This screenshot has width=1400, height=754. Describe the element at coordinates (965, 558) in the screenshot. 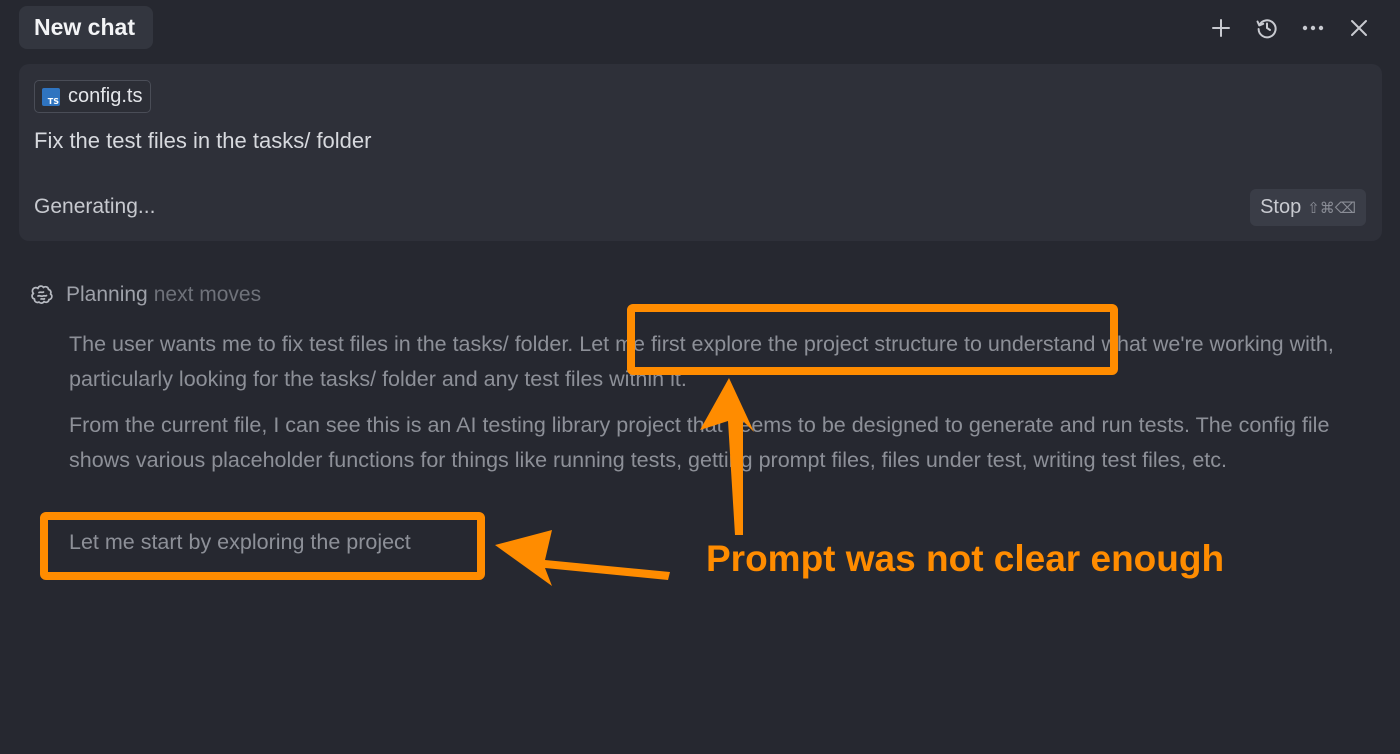

I see `annotation-label: Prompt was not clear enough` at that location.